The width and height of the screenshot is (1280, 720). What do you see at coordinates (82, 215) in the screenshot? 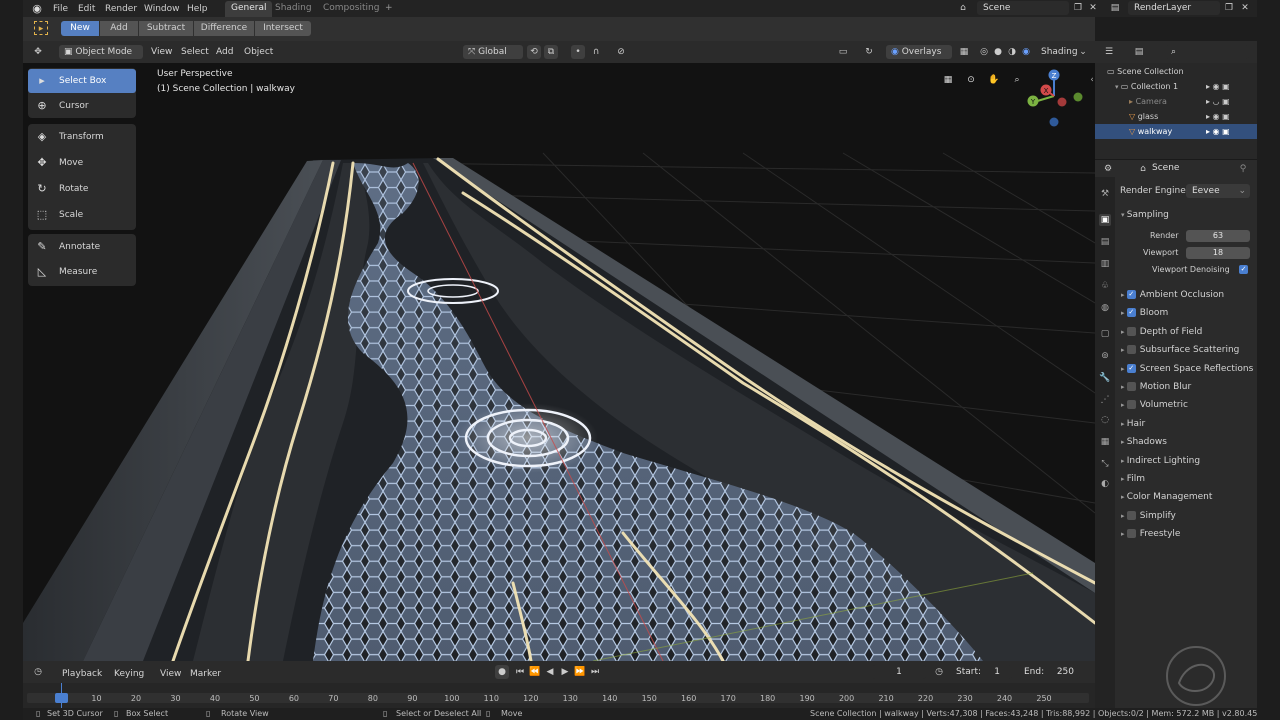
I see `tool-scale: ⬚ Scale` at bounding box center [82, 215].